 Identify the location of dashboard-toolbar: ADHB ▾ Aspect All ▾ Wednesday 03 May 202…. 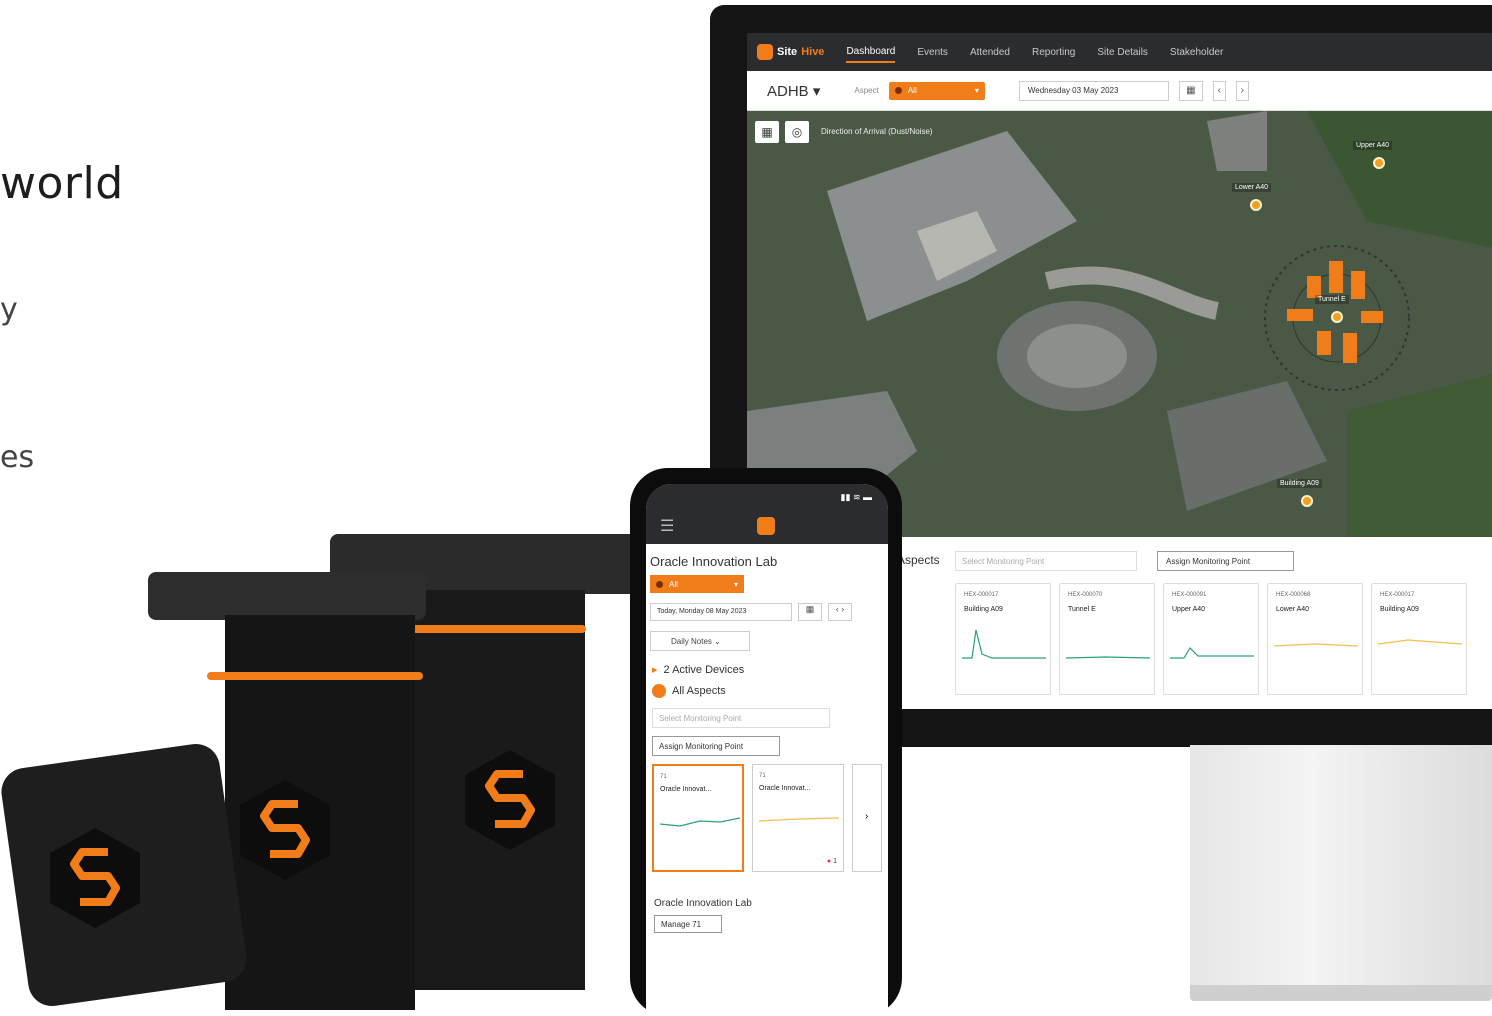
(1119, 91).